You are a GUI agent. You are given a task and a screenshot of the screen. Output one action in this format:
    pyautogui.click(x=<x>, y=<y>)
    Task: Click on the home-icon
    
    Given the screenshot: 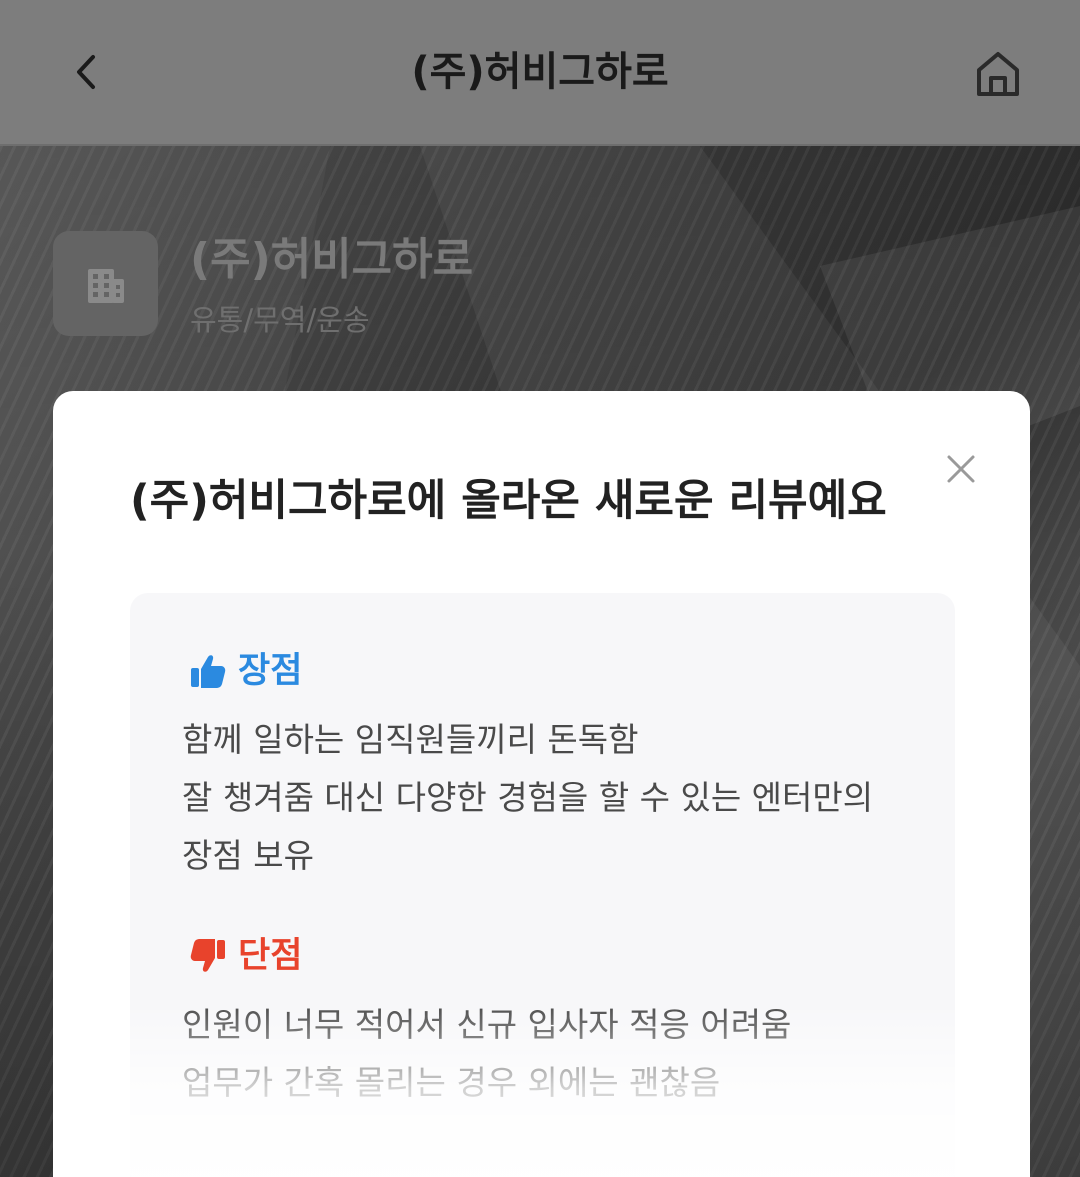 What is the action you would take?
    pyautogui.click(x=998, y=74)
    